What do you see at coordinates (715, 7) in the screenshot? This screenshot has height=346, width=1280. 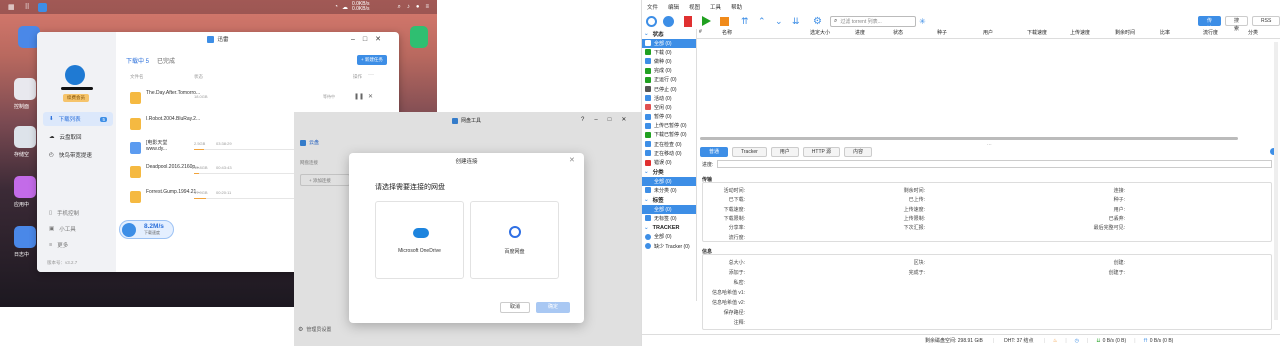 I see `menu-tools: 工具` at bounding box center [715, 7].